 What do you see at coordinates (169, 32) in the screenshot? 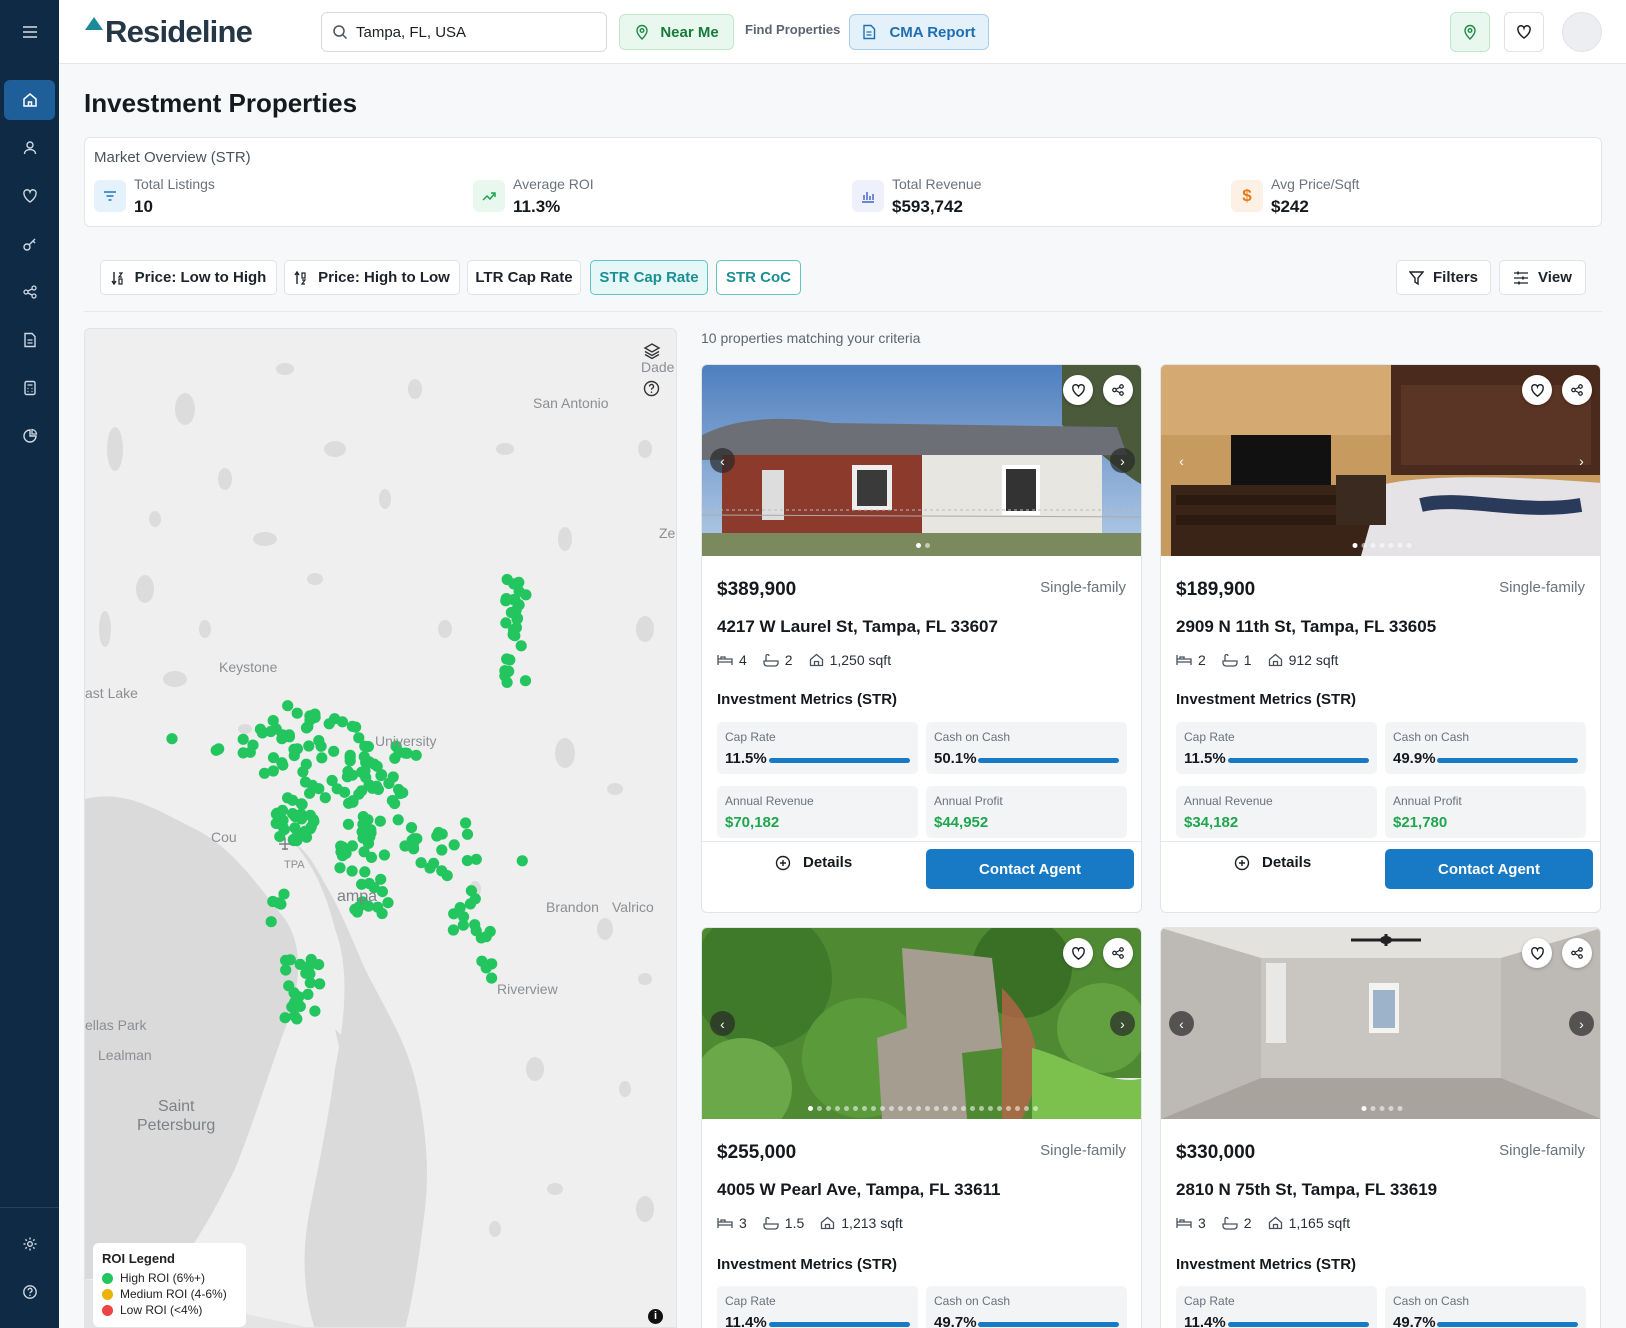
I see `app-logo: Resideline` at bounding box center [169, 32].